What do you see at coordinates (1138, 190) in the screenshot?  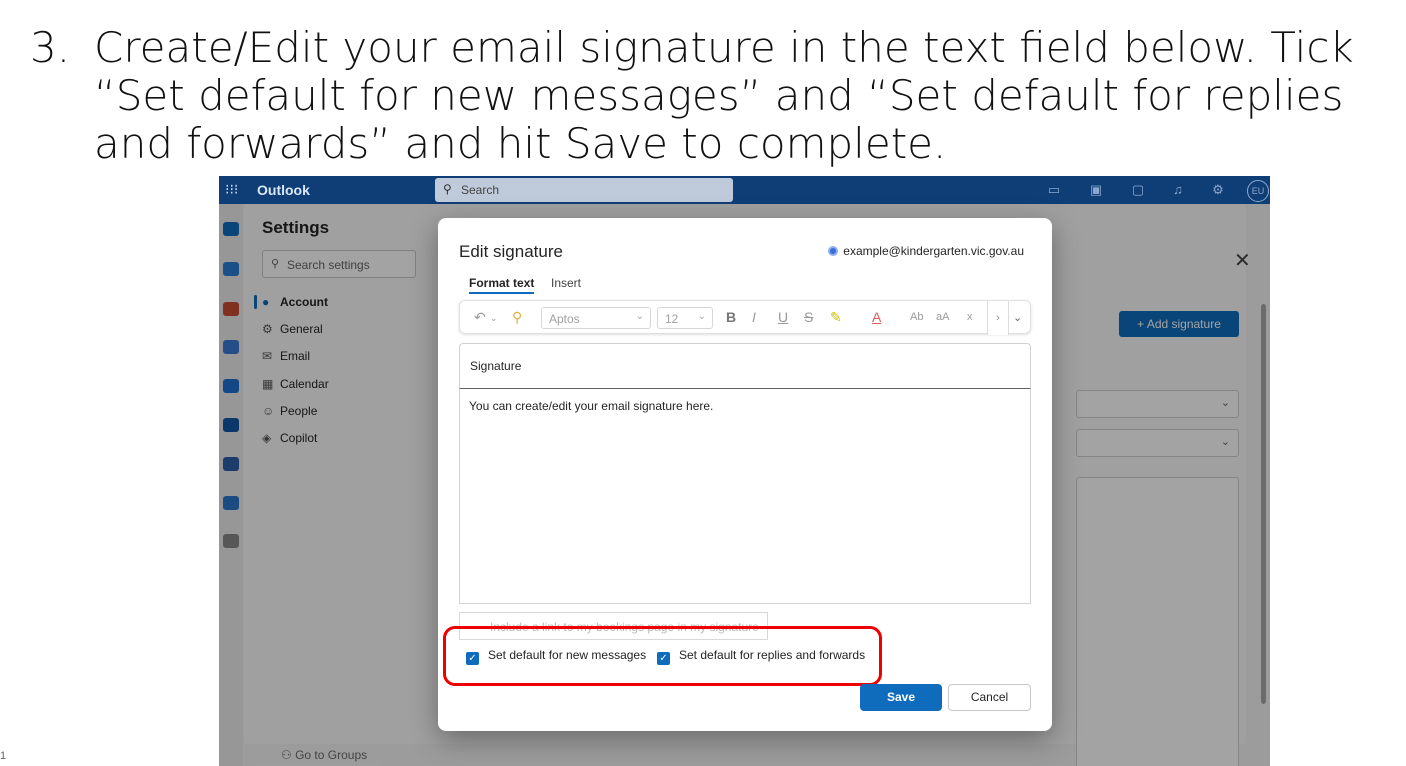 I see `tasks-icon: ▢` at bounding box center [1138, 190].